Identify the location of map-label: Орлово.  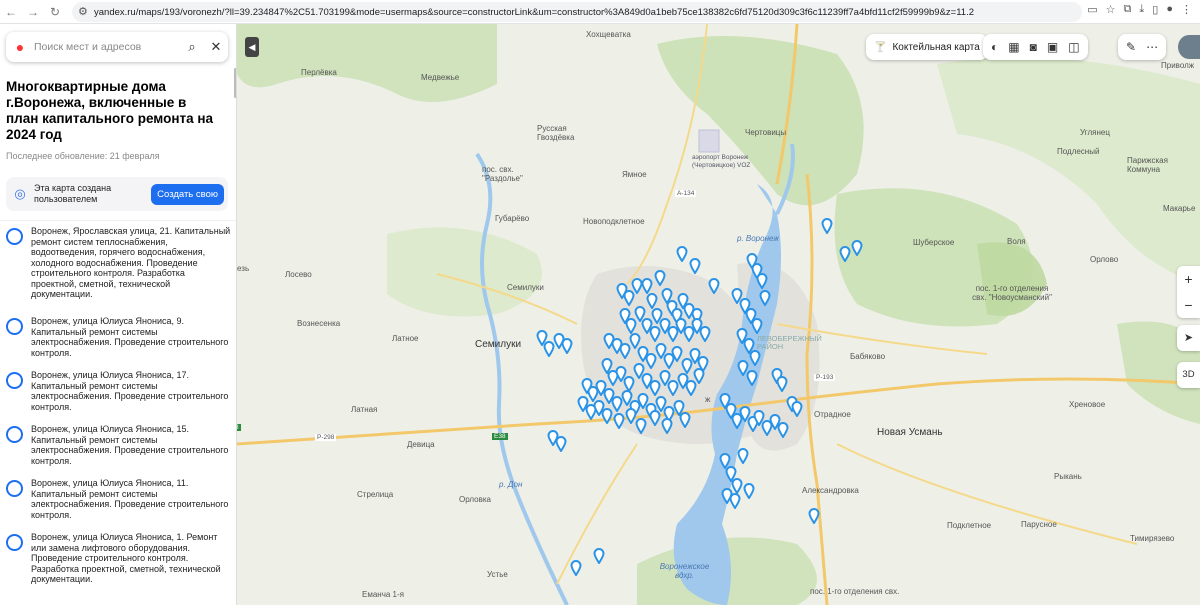
(1104, 259).